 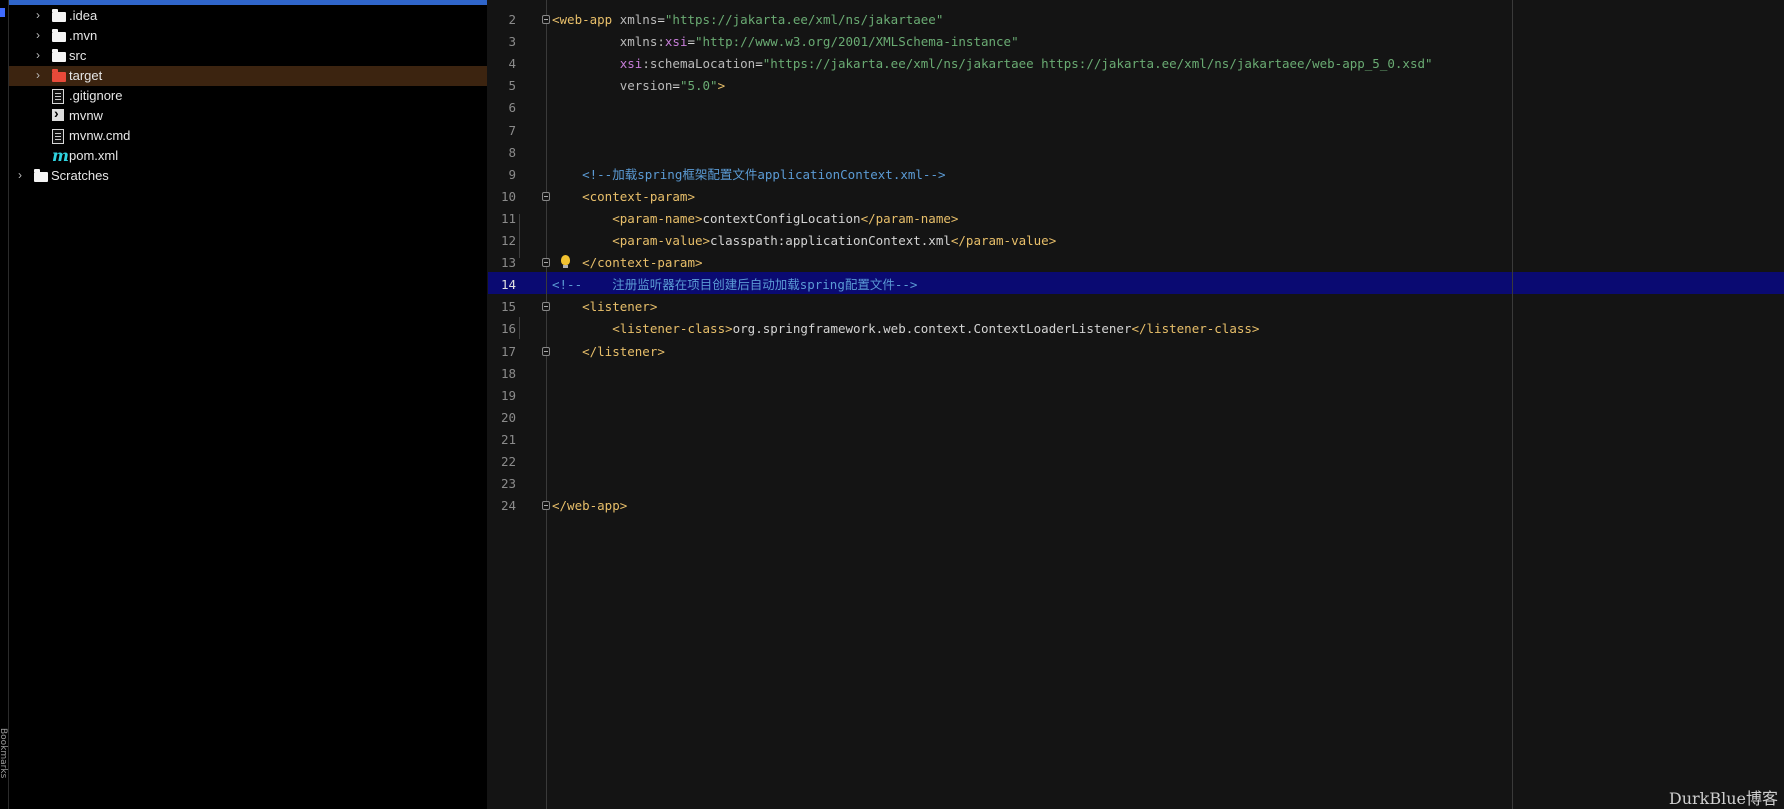 What do you see at coordinates (512, 174) in the screenshot?
I see `line-number: 9` at bounding box center [512, 174].